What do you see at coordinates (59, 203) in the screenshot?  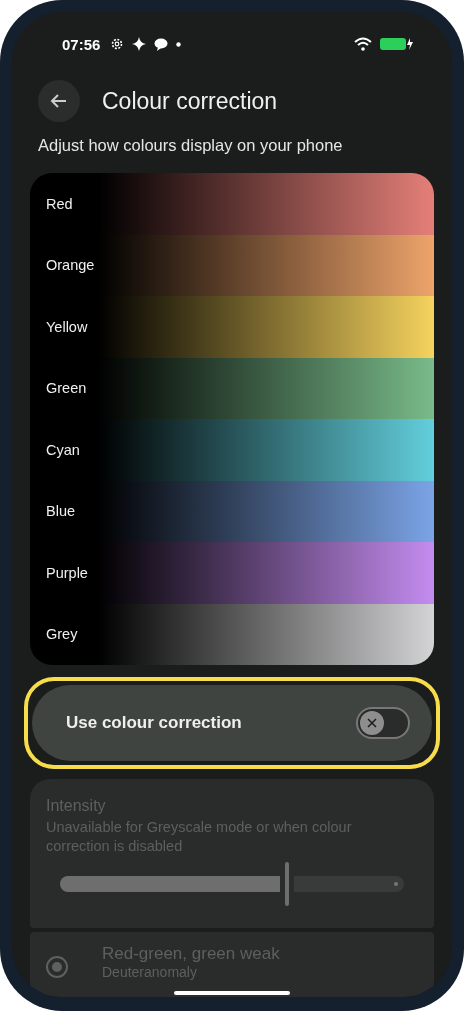 I see `colour-label: Red` at bounding box center [59, 203].